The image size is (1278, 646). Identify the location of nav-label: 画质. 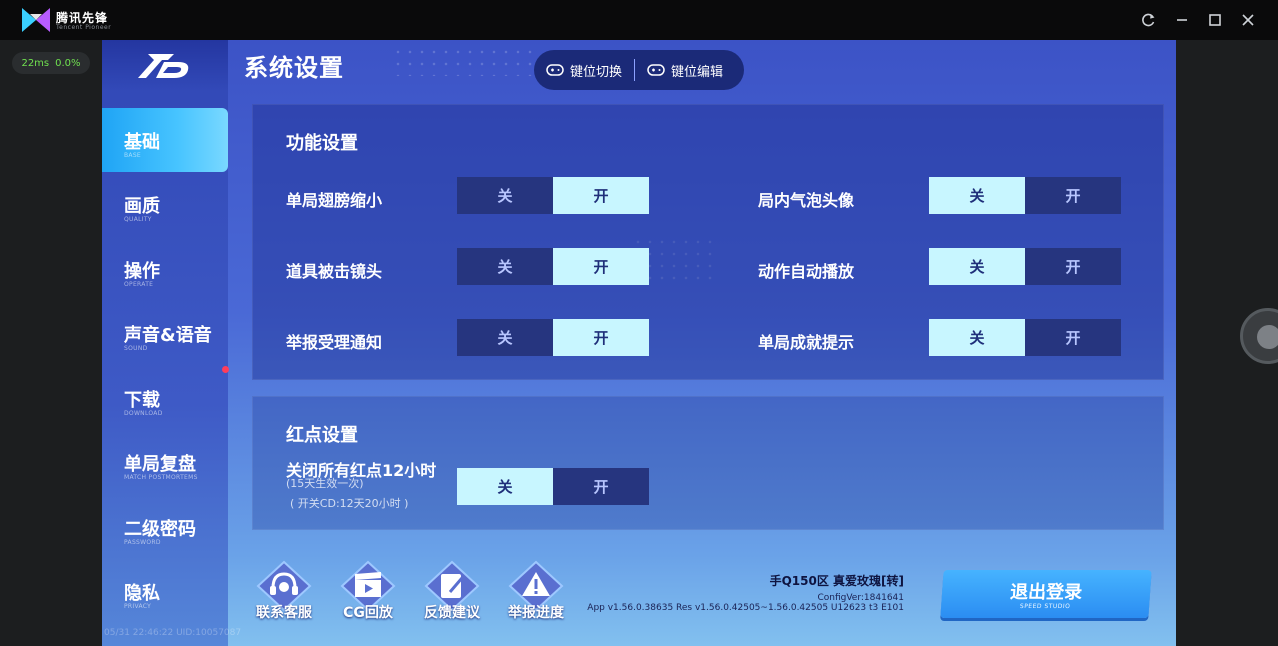
(142, 206).